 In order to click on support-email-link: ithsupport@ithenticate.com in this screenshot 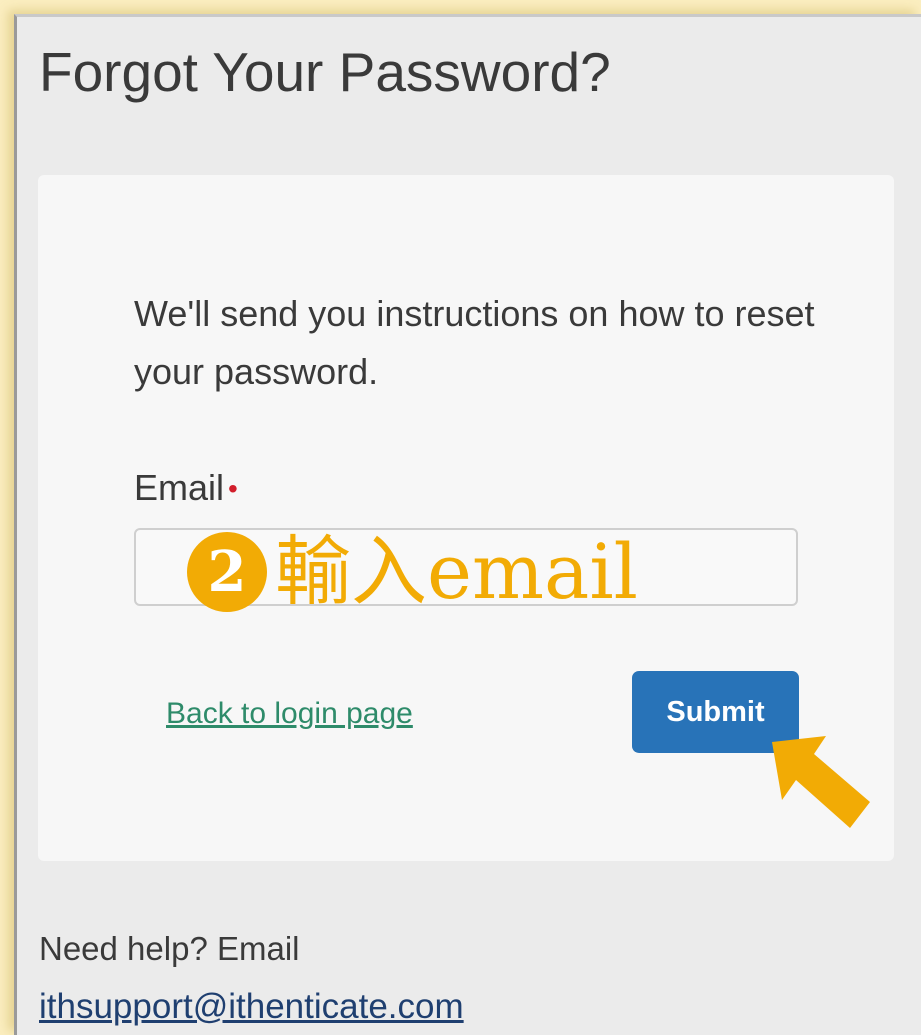, I will do `click(251, 1007)`.